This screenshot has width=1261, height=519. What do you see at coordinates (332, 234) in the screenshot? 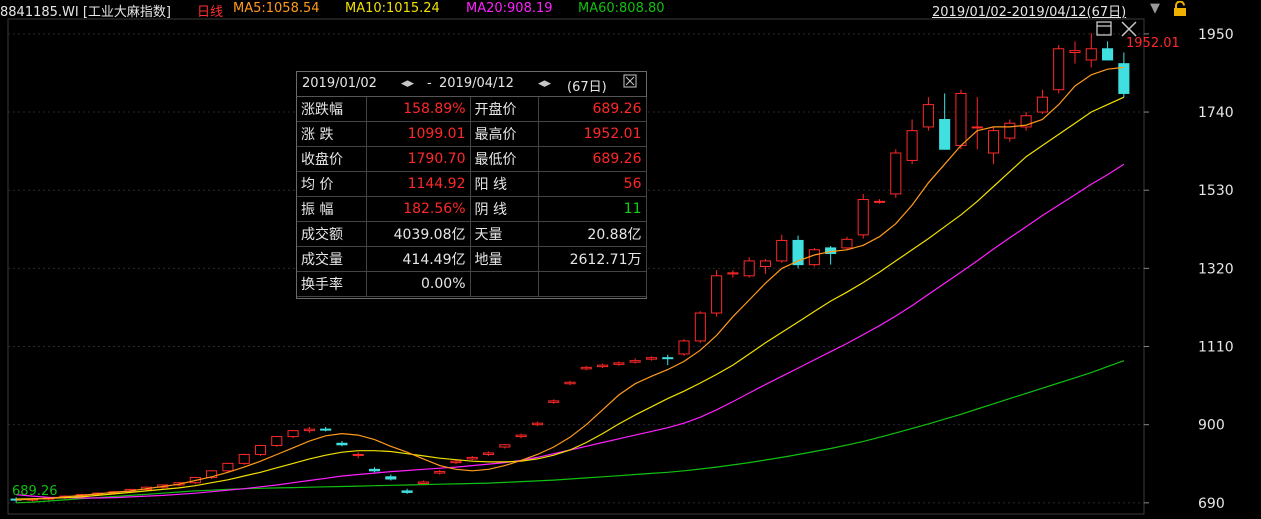
I see `stat-label: 成交额` at bounding box center [332, 234].